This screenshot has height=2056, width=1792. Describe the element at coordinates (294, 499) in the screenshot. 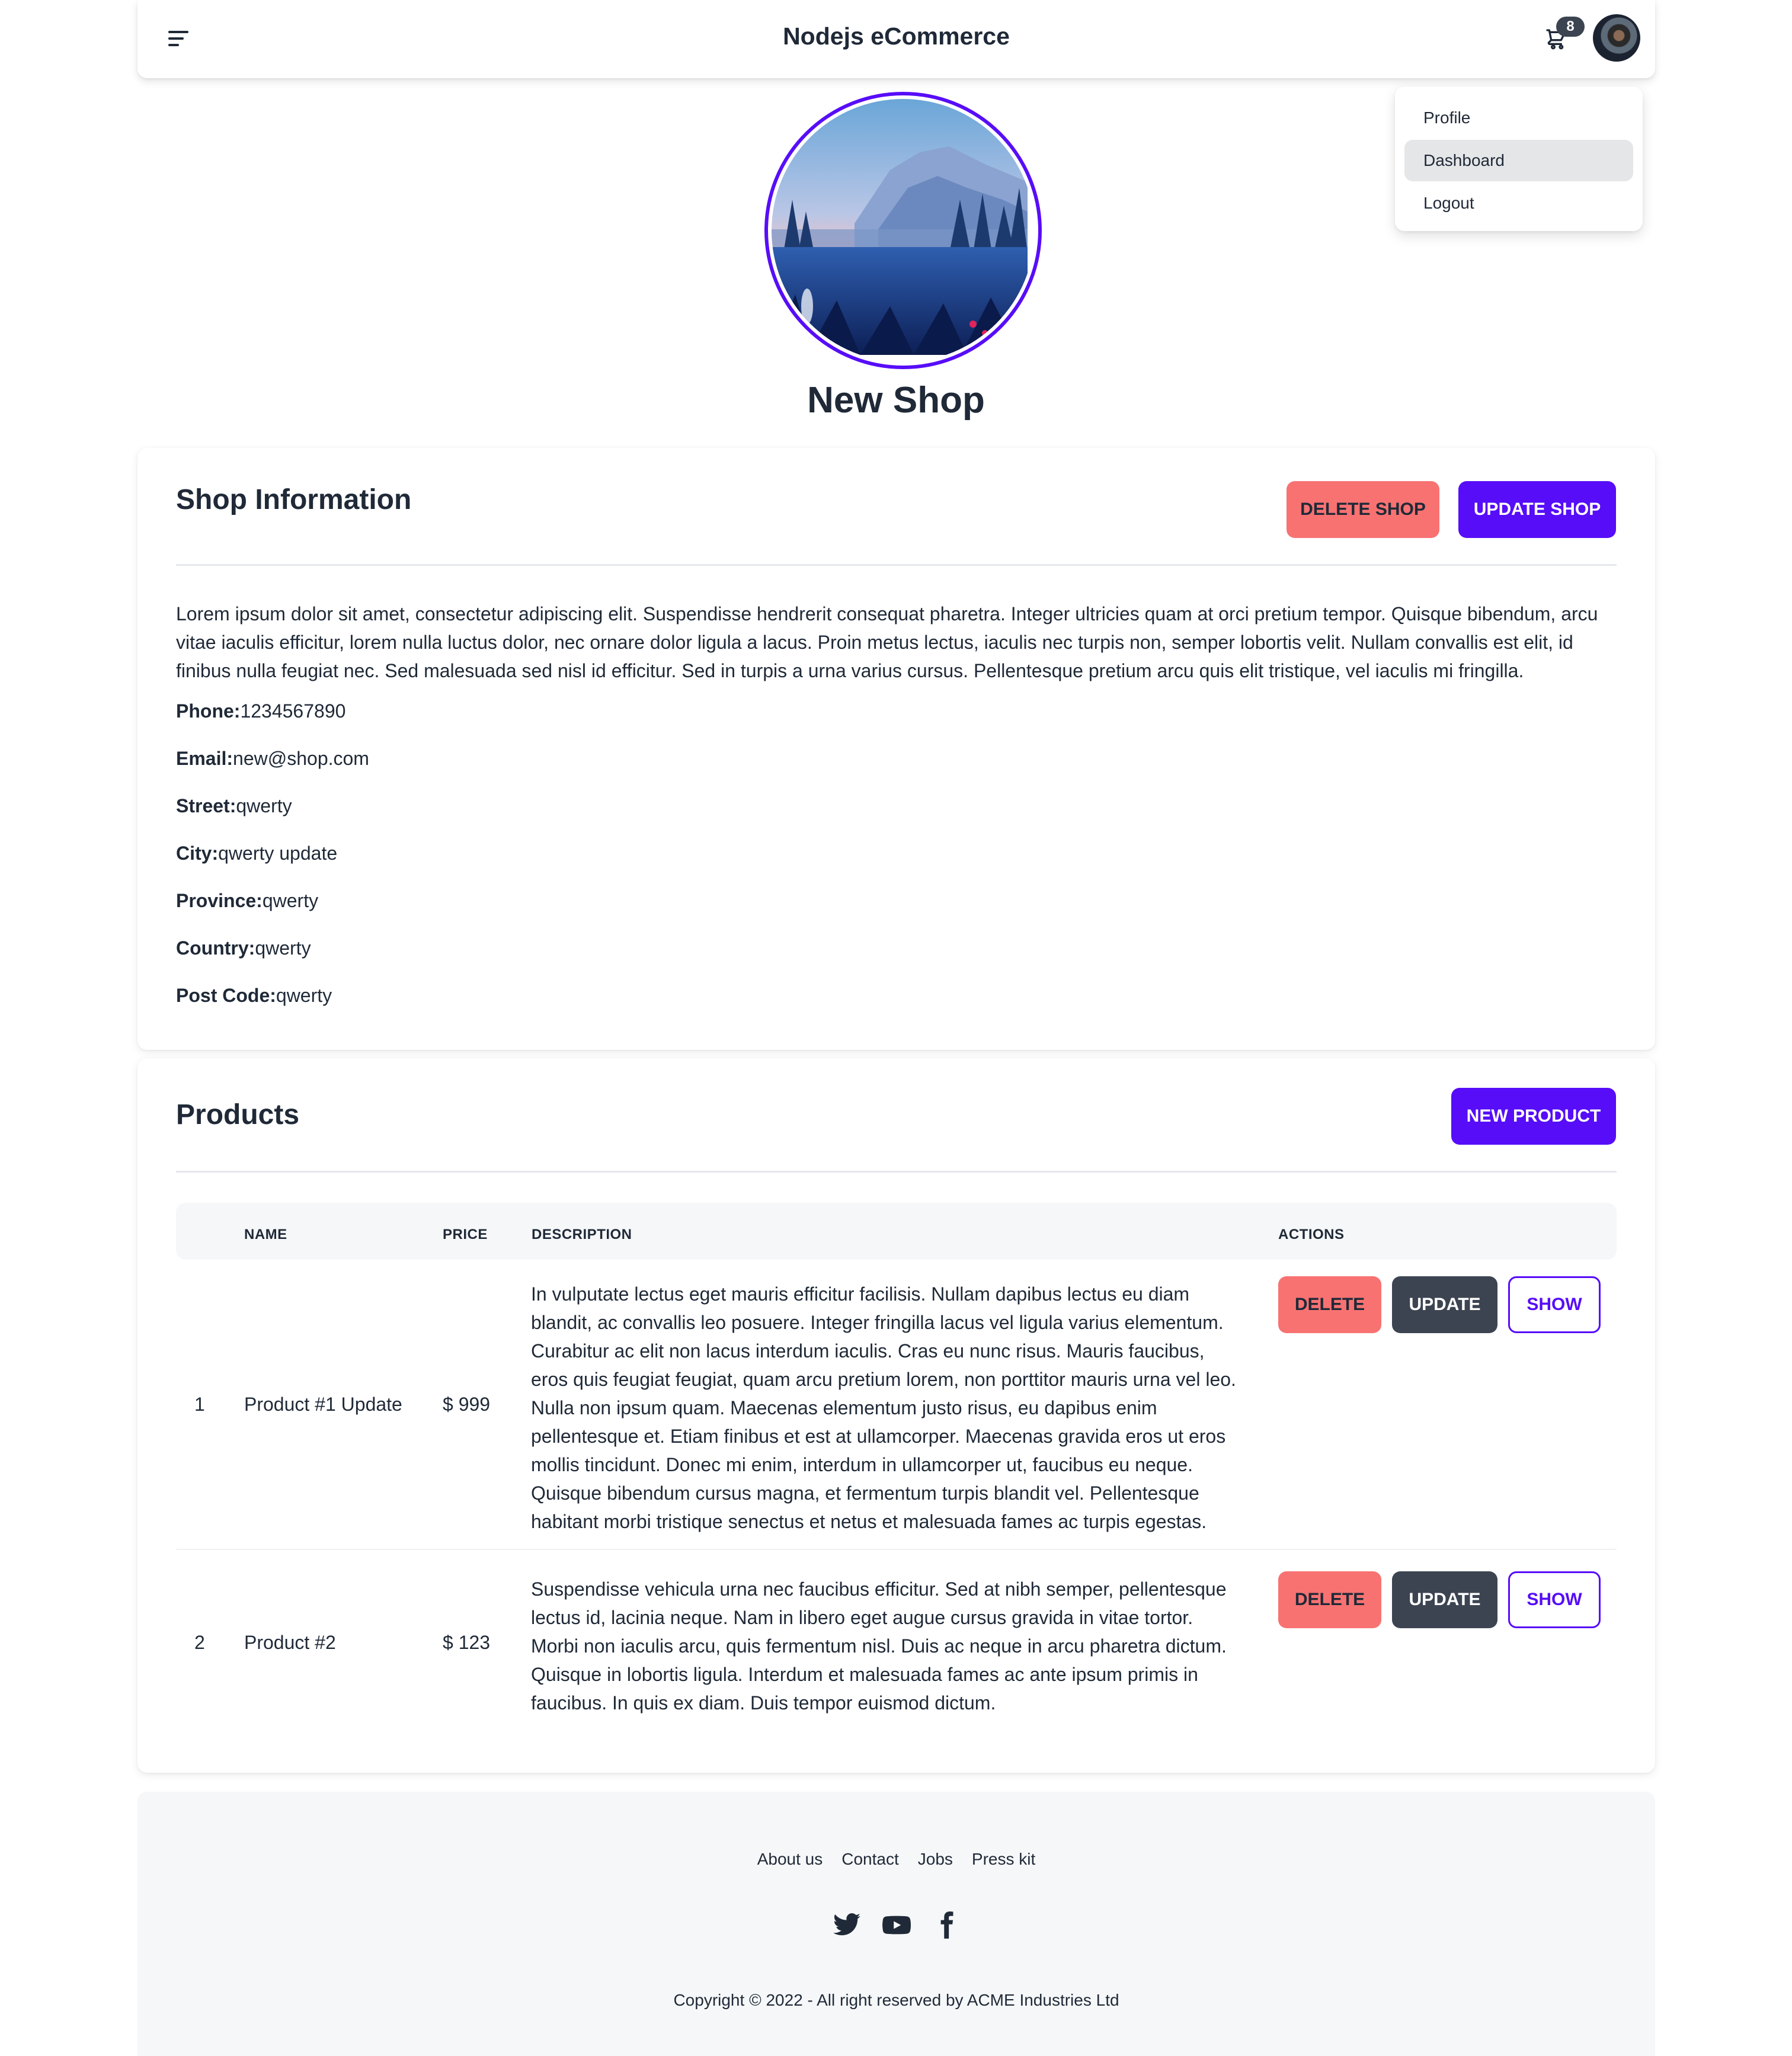

I see `shop-information-title: Shop Information` at that location.